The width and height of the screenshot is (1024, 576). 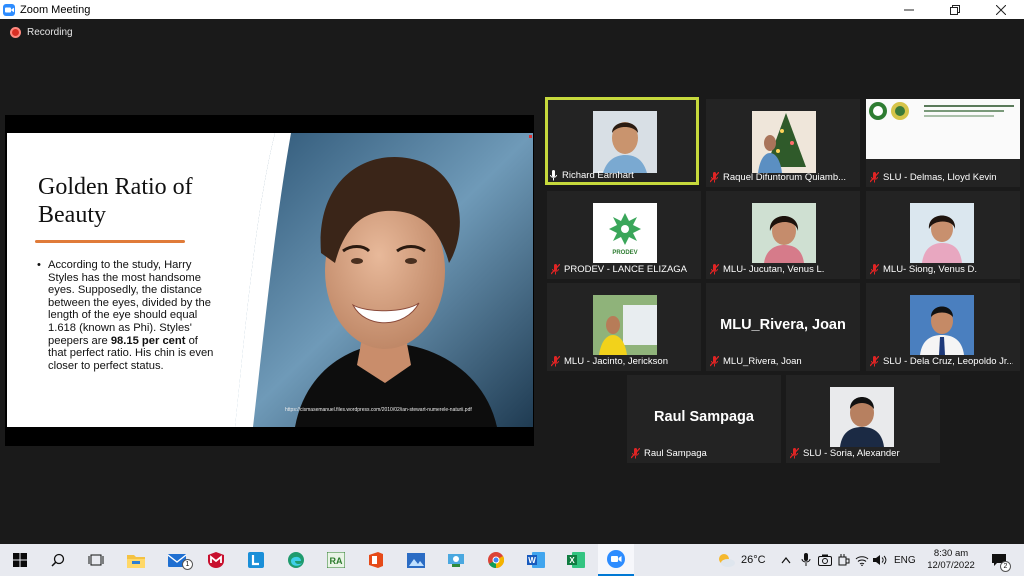 I want to click on slide-title-underline, so click(x=110, y=241).